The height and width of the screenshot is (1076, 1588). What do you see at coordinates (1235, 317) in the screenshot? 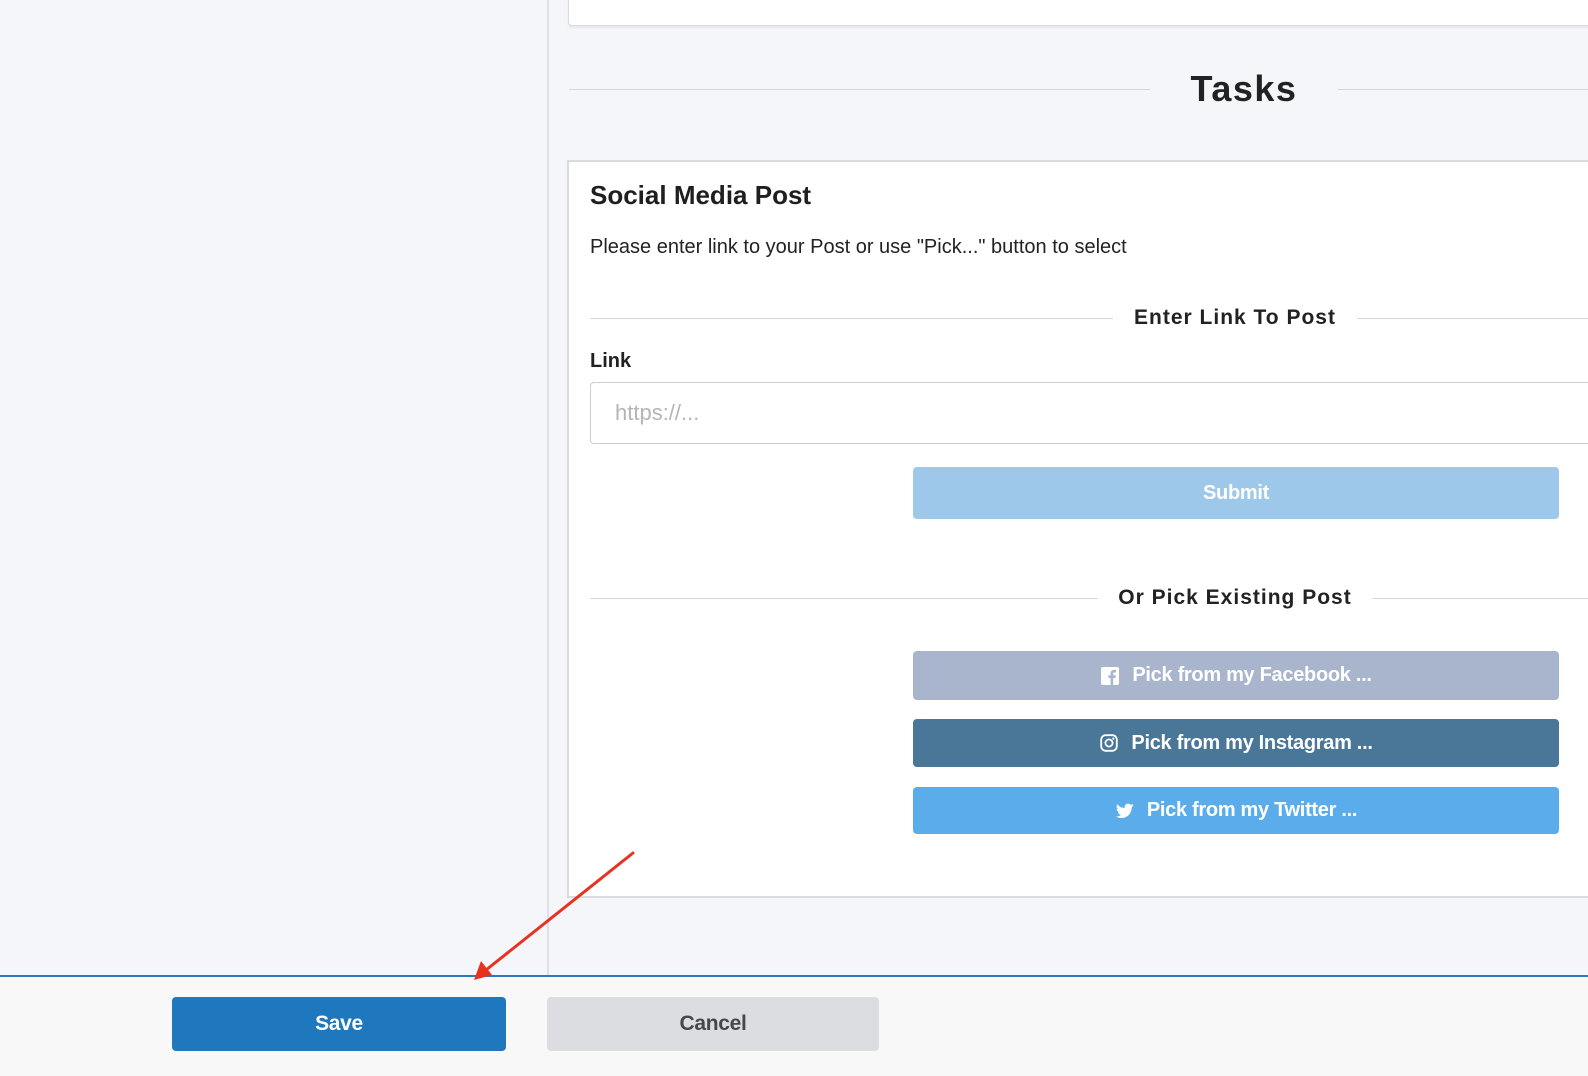
I see `enter-link-title: Enter Link To Post` at bounding box center [1235, 317].